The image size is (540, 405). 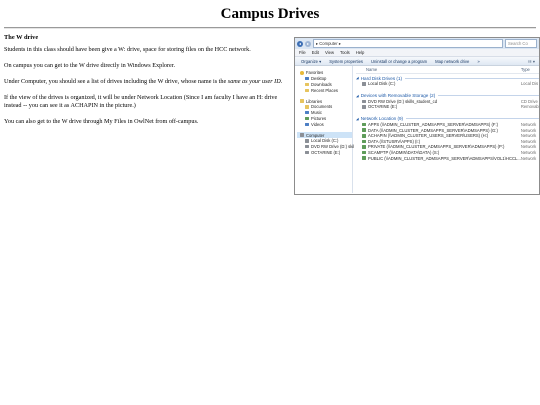 What do you see at coordinates (321, 84) in the screenshot?
I see `nav-downloads-label: Downloads` at bounding box center [321, 84].